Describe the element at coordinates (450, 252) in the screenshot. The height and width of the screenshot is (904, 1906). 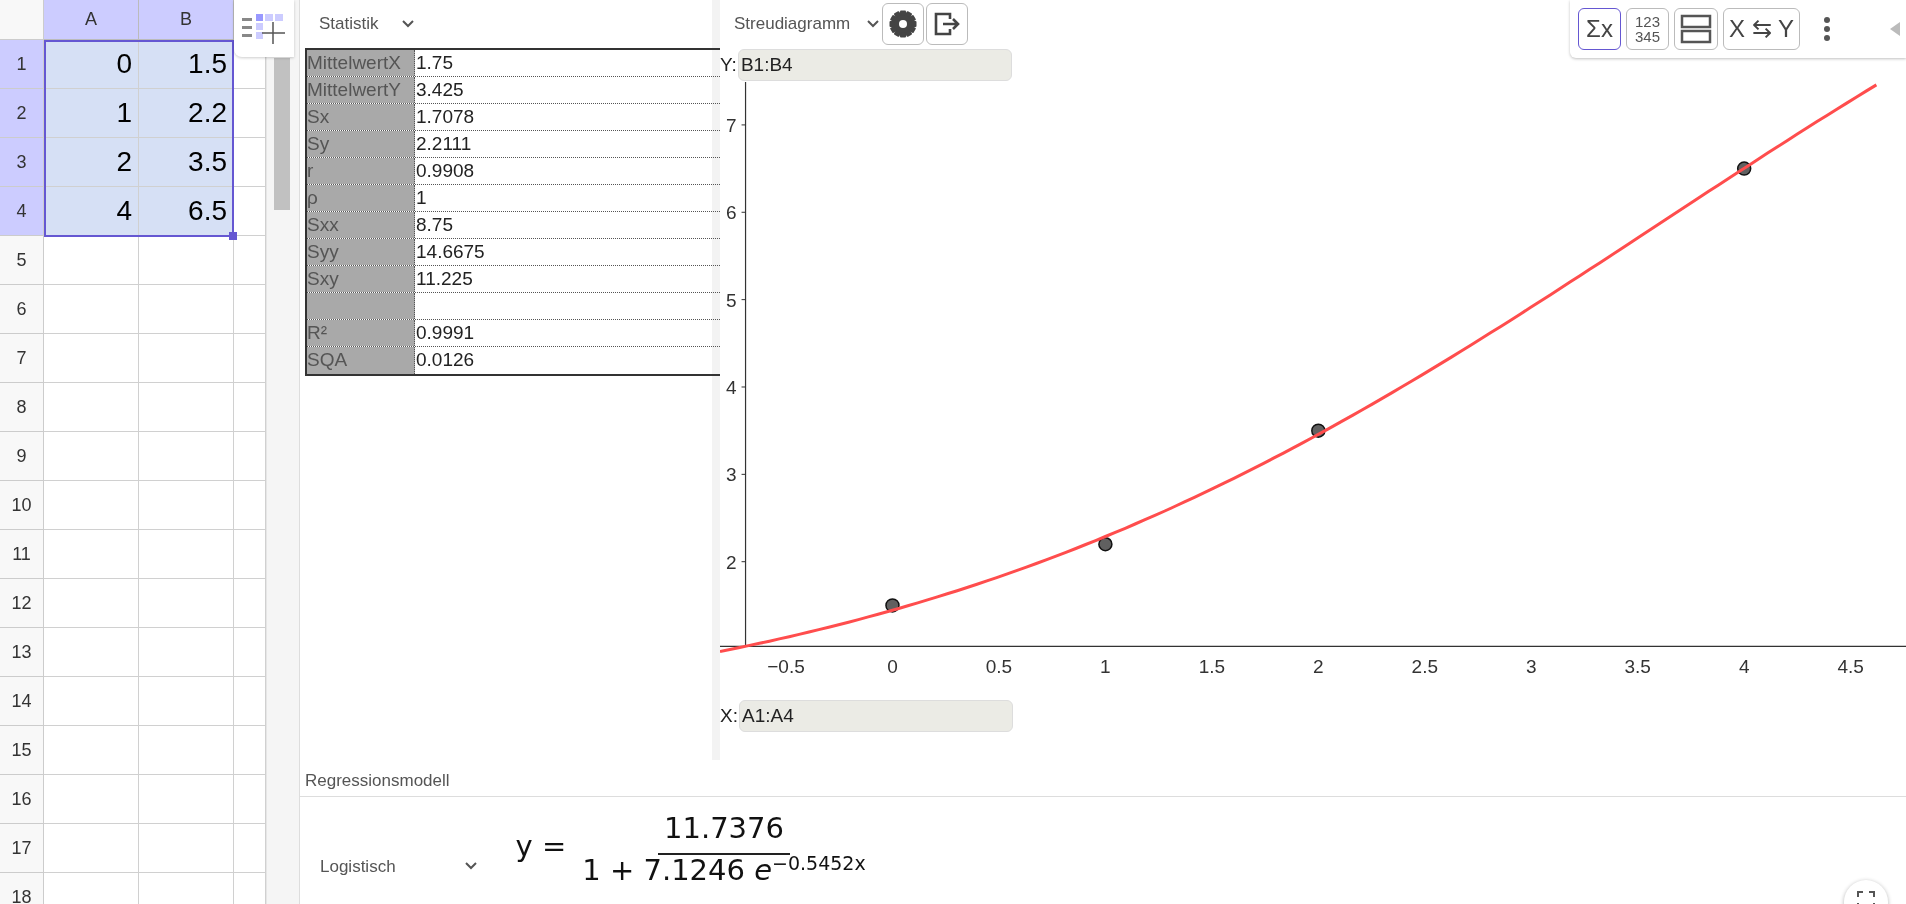
I see `stat-value: 14.6675` at that location.